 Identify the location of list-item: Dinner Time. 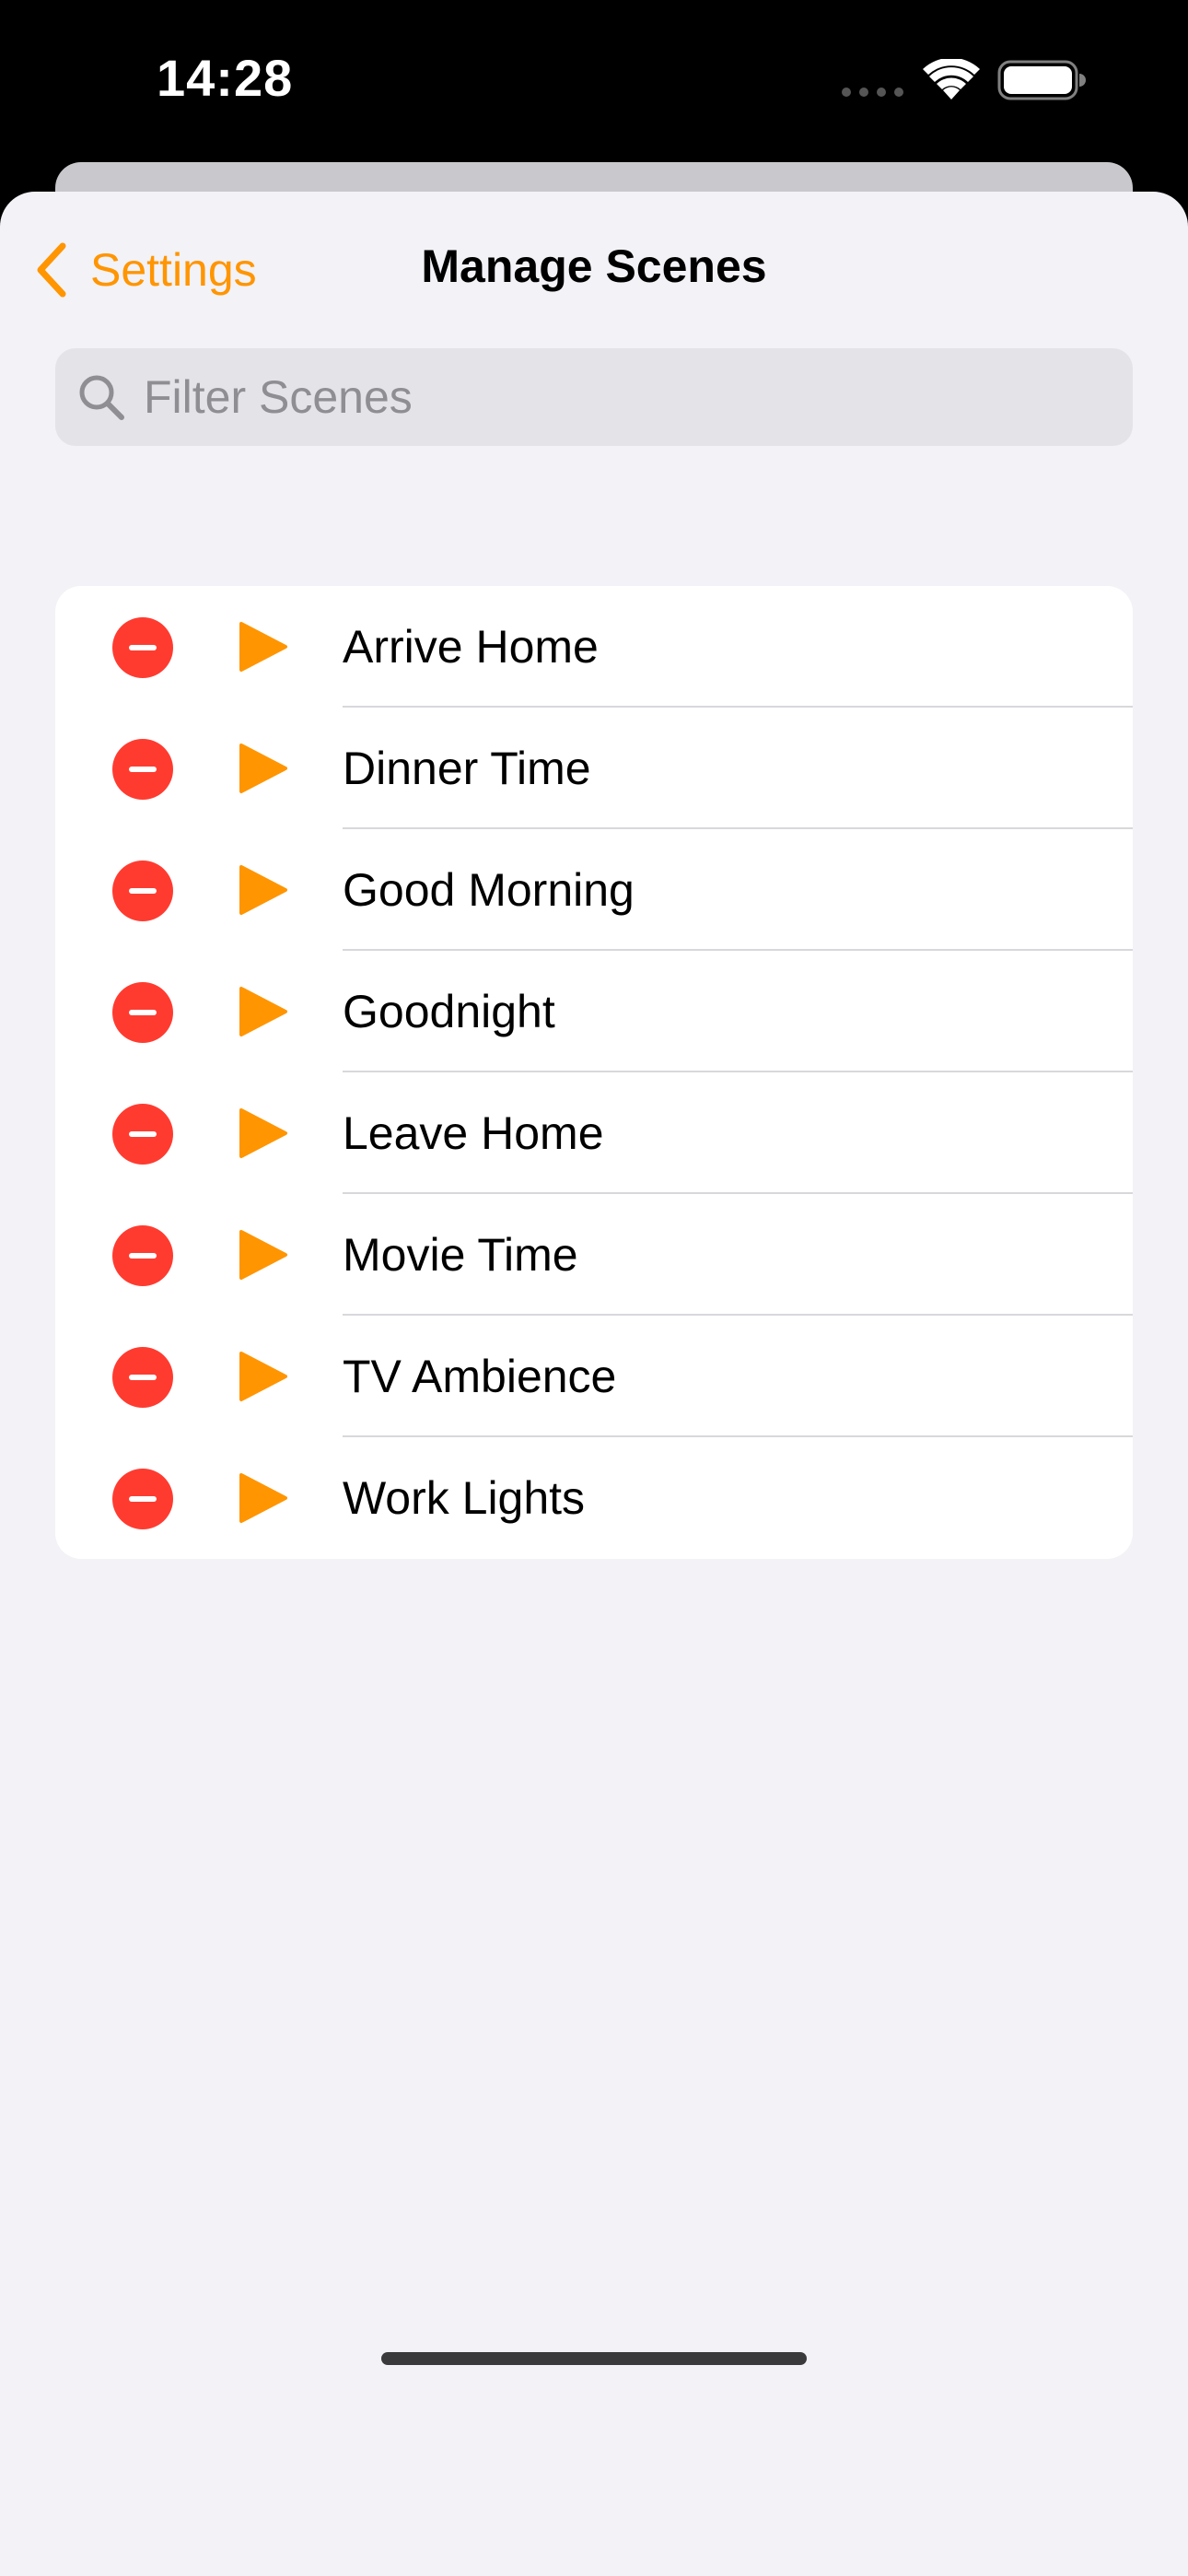
(594, 768).